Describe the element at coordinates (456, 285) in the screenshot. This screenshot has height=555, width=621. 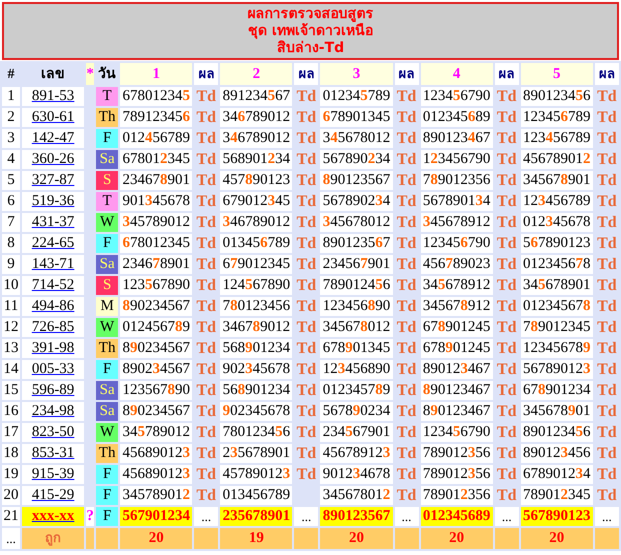
I see `digits-cell: 345678912` at that location.